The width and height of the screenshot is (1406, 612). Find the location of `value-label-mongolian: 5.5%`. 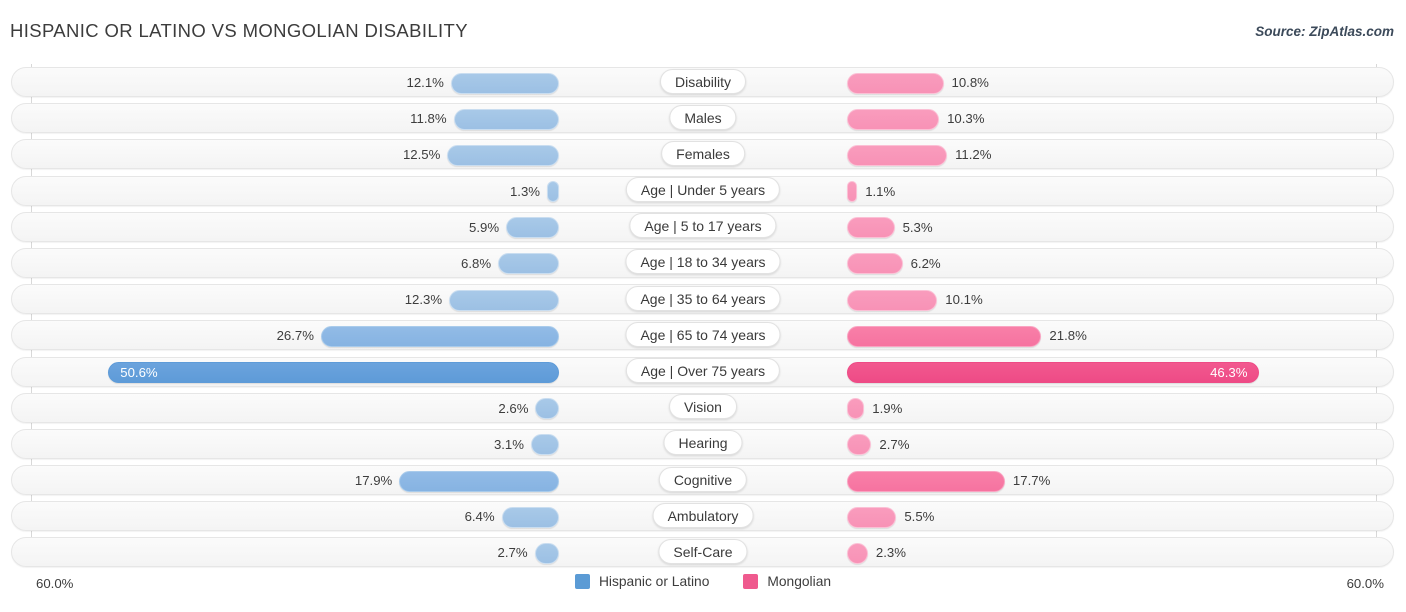

value-label-mongolian: 5.5% is located at coordinates (919, 517).